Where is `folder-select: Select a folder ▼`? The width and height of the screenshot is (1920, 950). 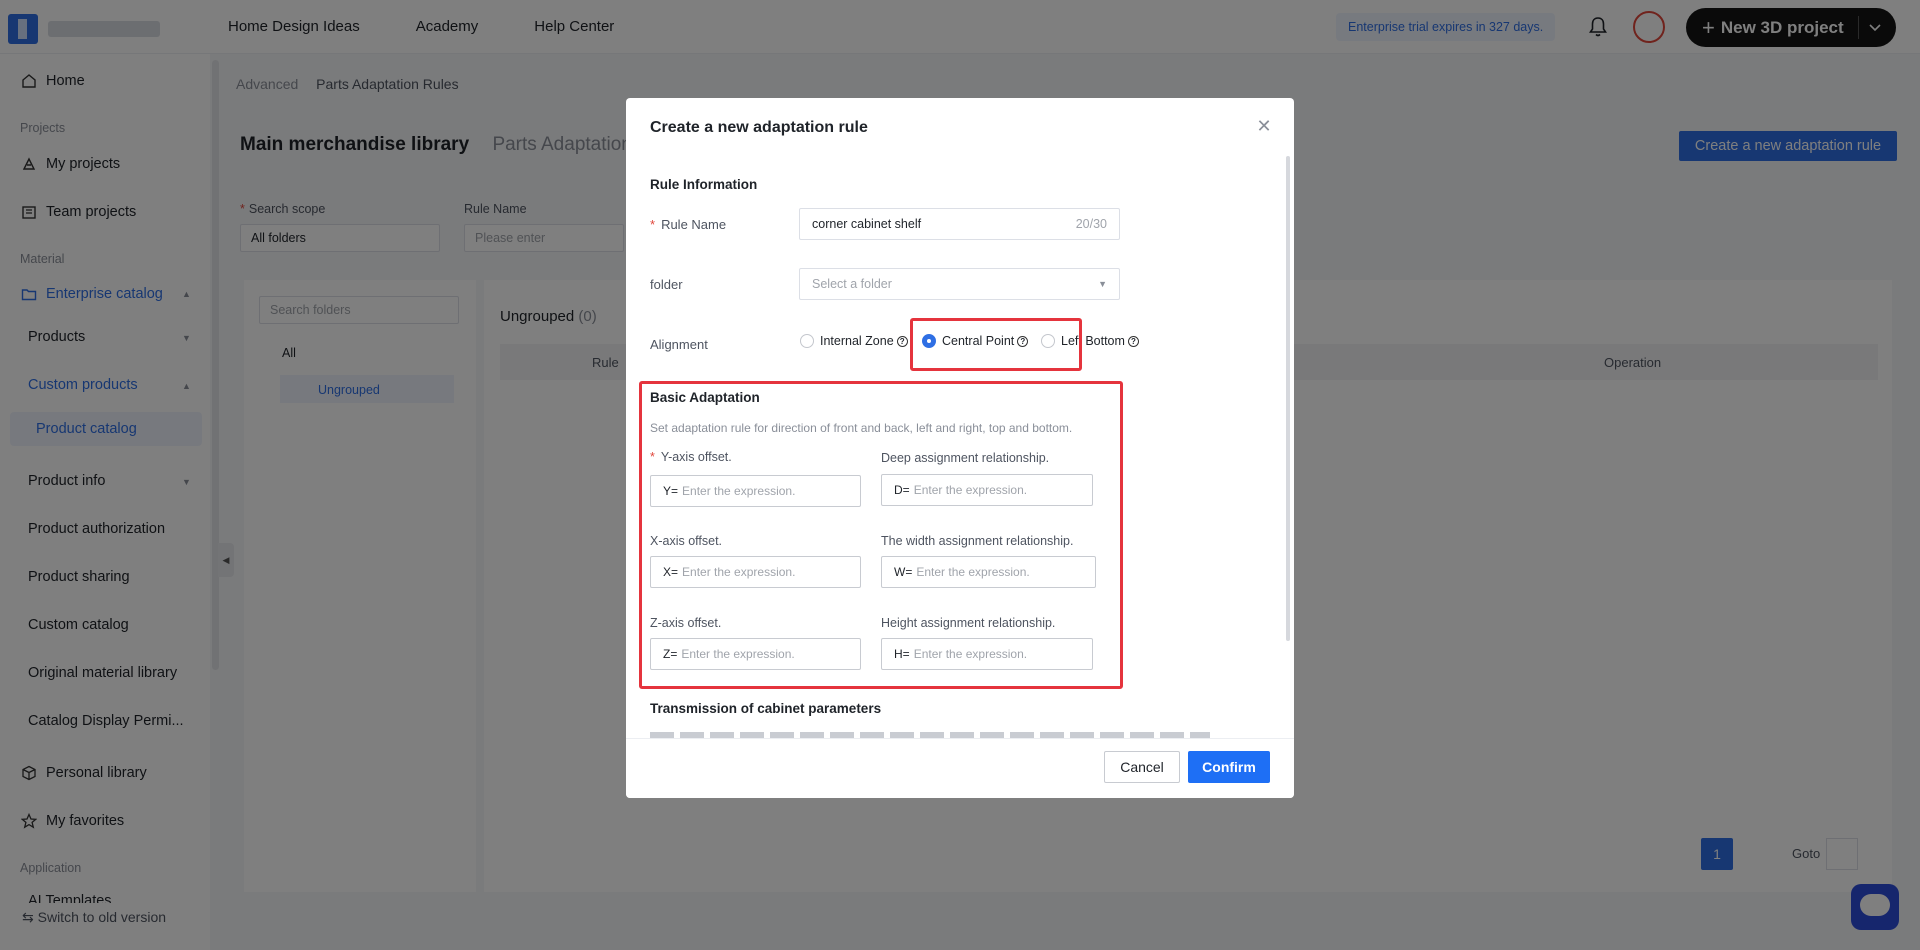
folder-select: Select a folder ▼ is located at coordinates (959, 284).